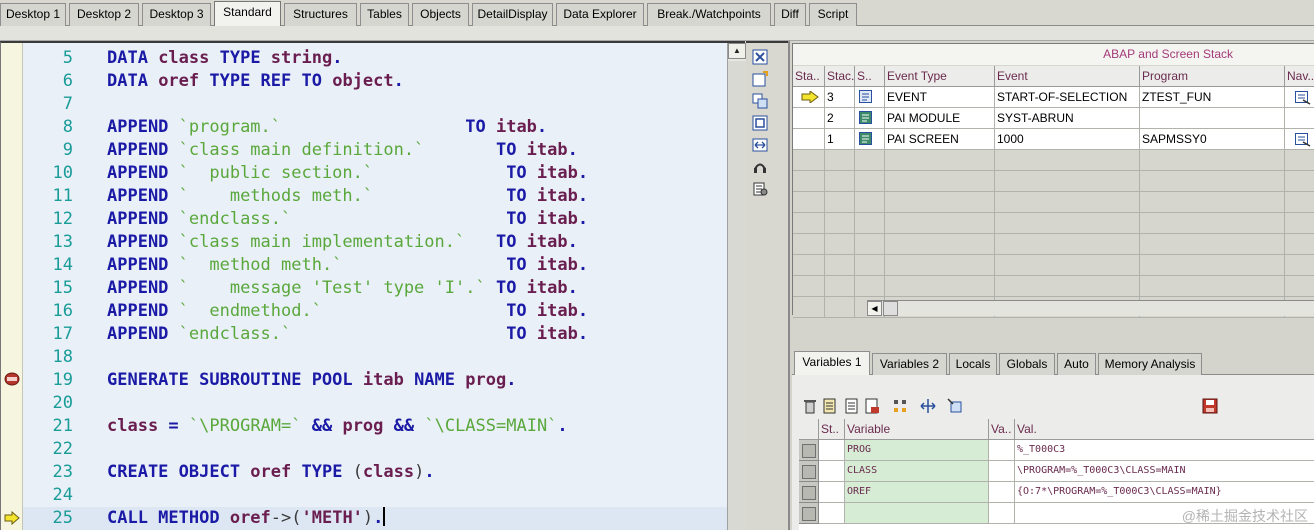  What do you see at coordinates (940, 97) in the screenshot?
I see `stack-cell: EVENT` at bounding box center [940, 97].